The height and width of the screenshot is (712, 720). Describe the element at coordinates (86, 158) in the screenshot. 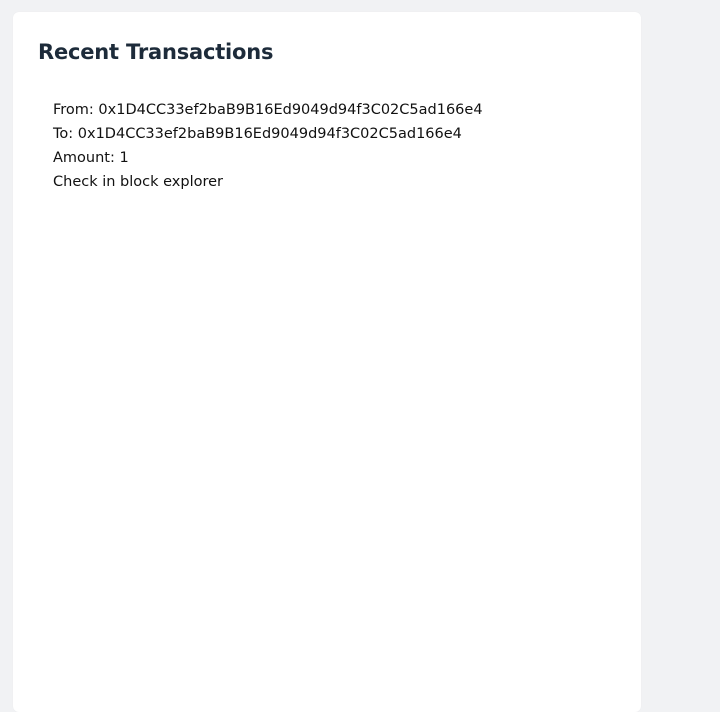

I see `amount-label: Amount:` at that location.